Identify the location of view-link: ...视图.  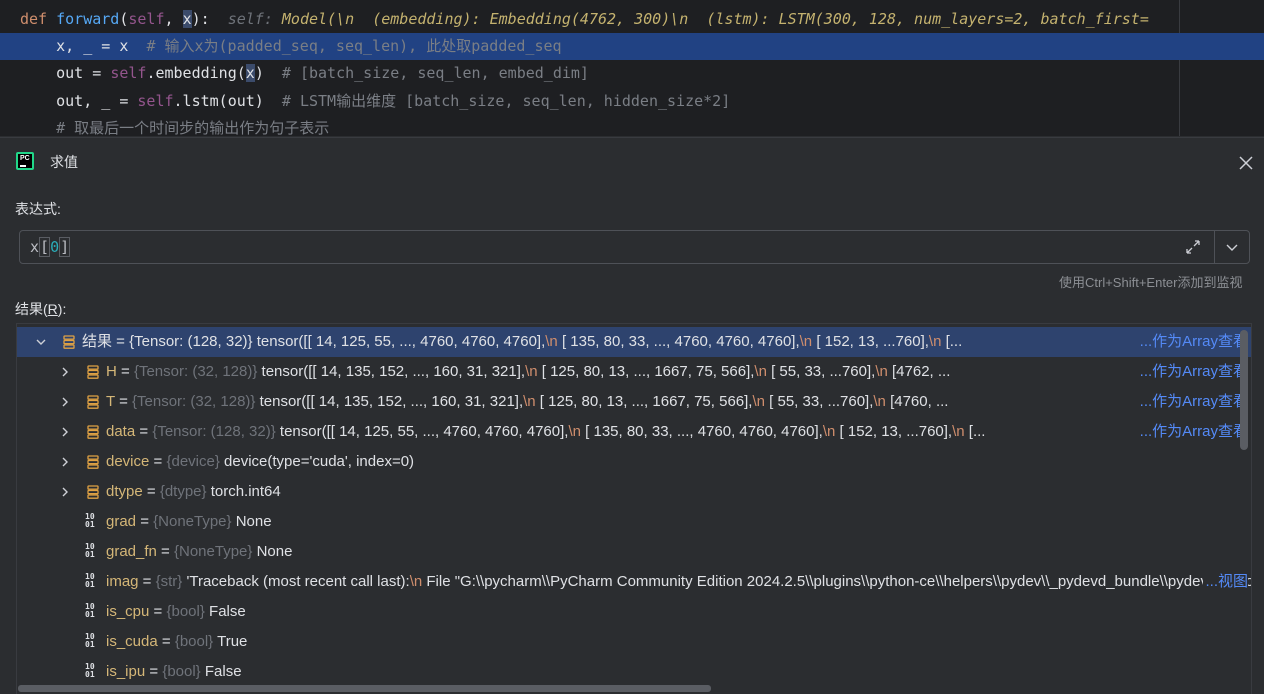
(1225, 582).